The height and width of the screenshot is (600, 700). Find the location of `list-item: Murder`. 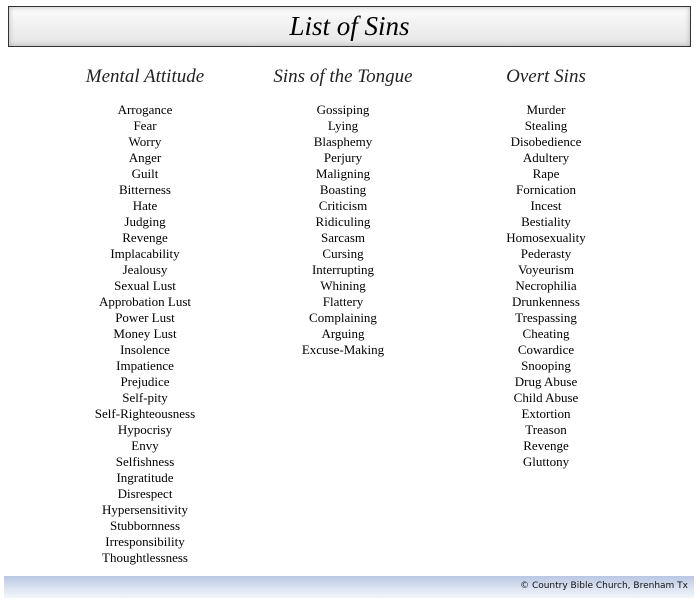

list-item: Murder is located at coordinates (546, 109).